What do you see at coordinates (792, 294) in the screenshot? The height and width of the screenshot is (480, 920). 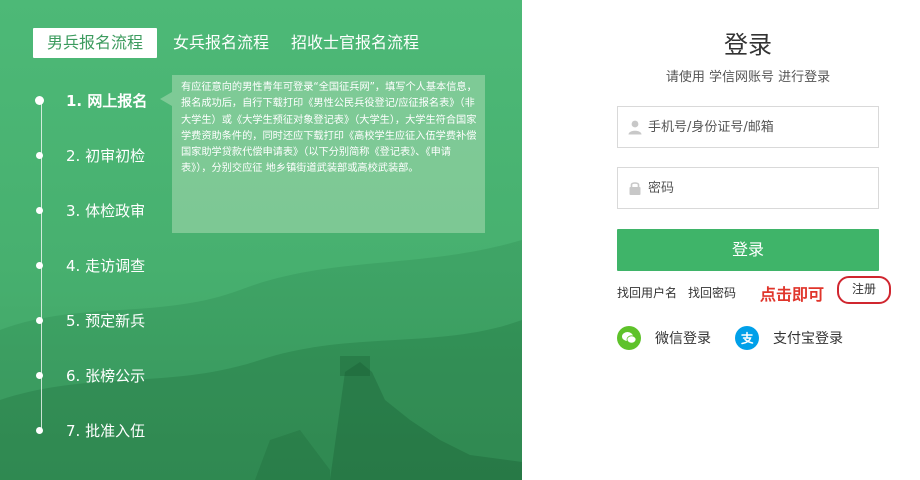 I see `click-hint-annotation: 点击即可` at bounding box center [792, 294].